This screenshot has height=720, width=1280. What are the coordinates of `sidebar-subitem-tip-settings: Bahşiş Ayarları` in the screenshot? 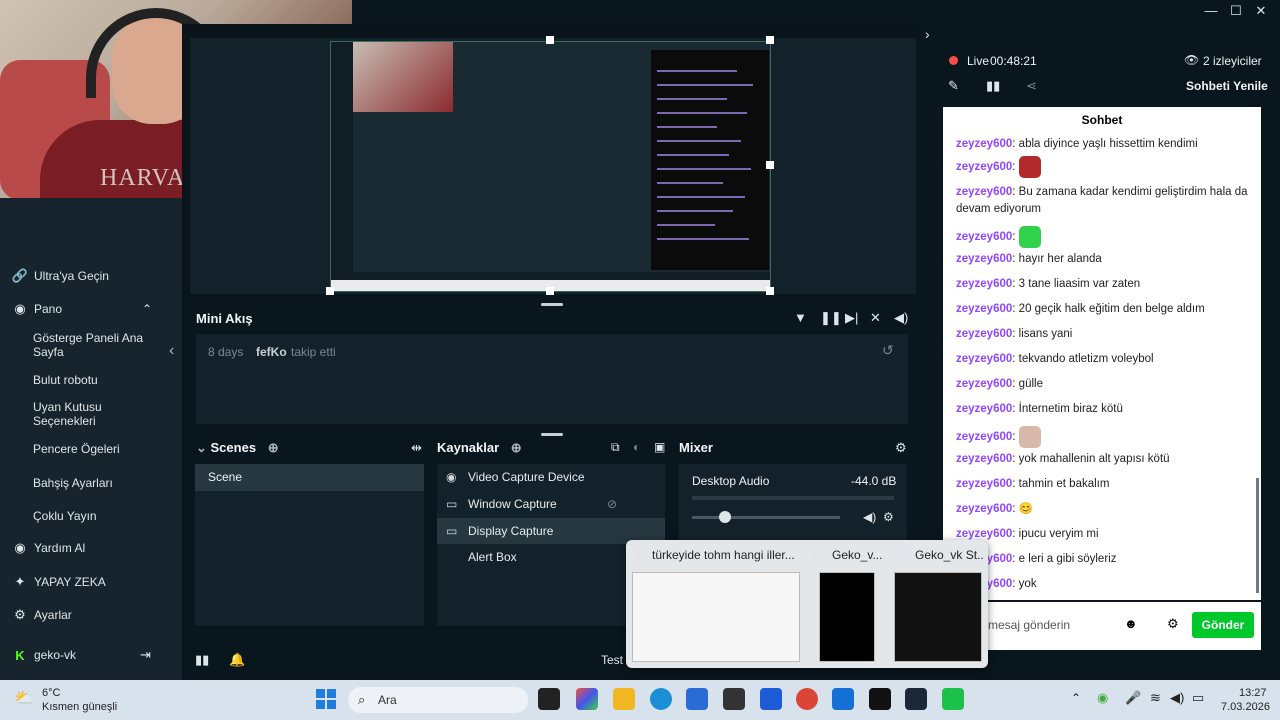 It's located at (93, 483).